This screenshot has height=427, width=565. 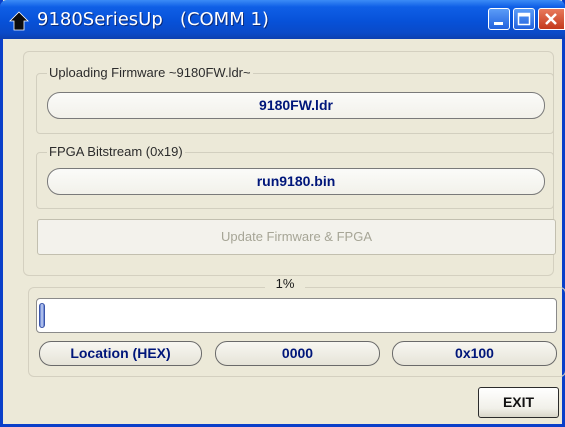 I want to click on fpga-file-field: run9180.bin, so click(x=296, y=181).